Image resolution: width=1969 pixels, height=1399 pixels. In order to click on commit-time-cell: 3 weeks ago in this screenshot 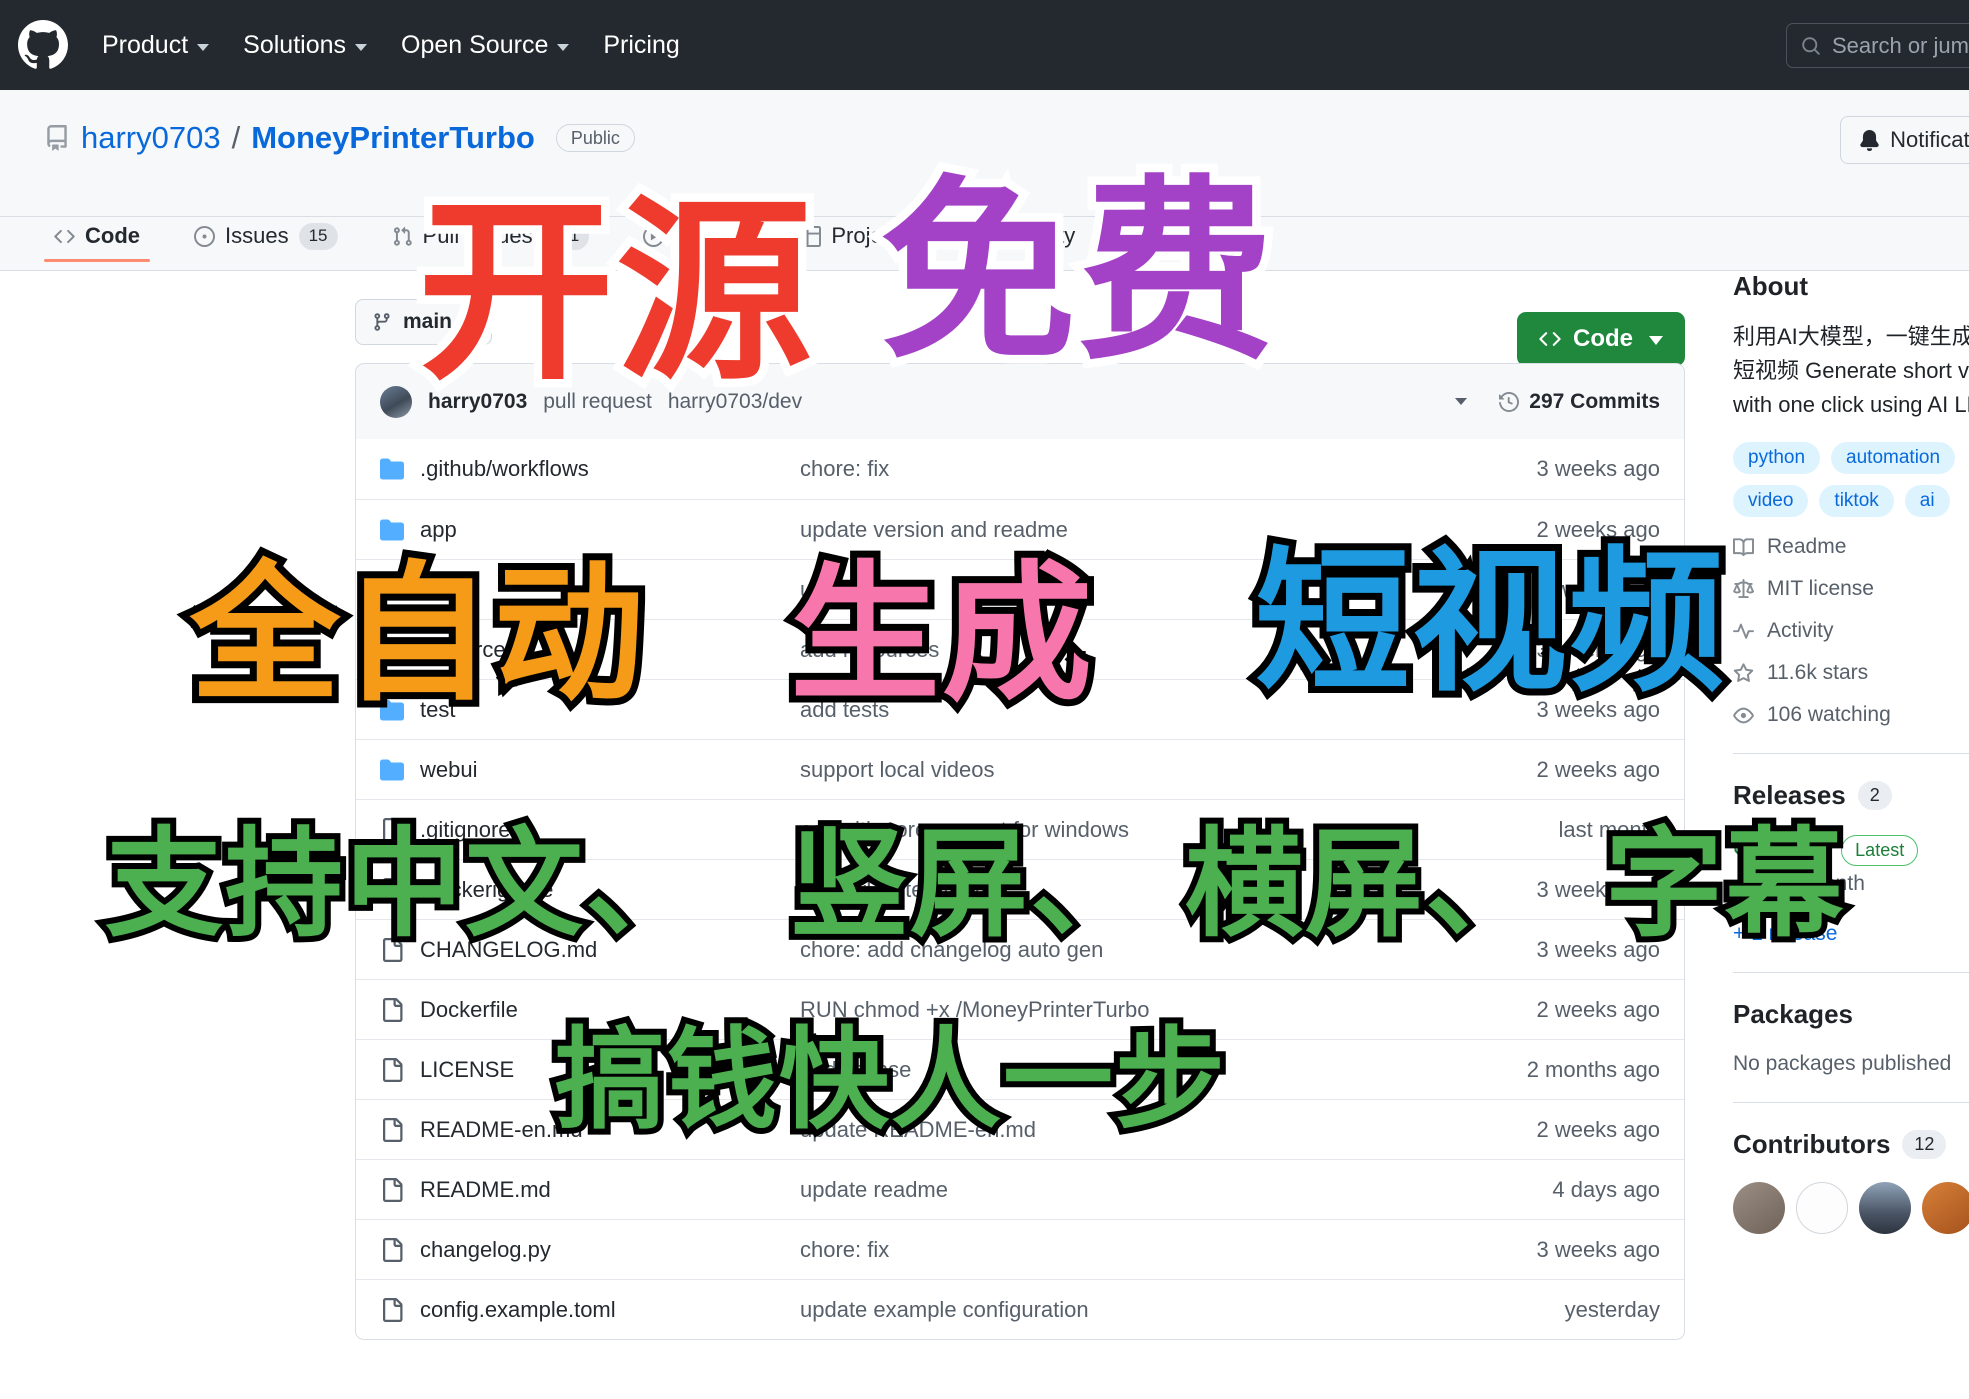, I will do `click(1598, 649)`.